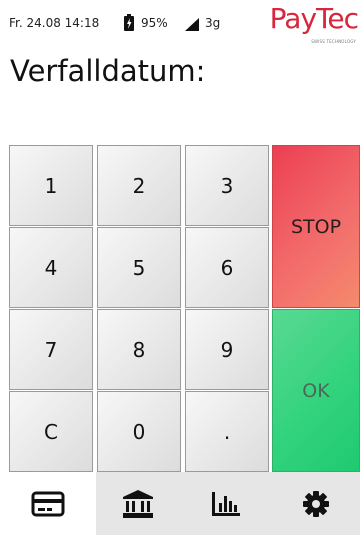 This screenshot has width=360, height=535. I want to click on key-2: 2, so click(139, 185).